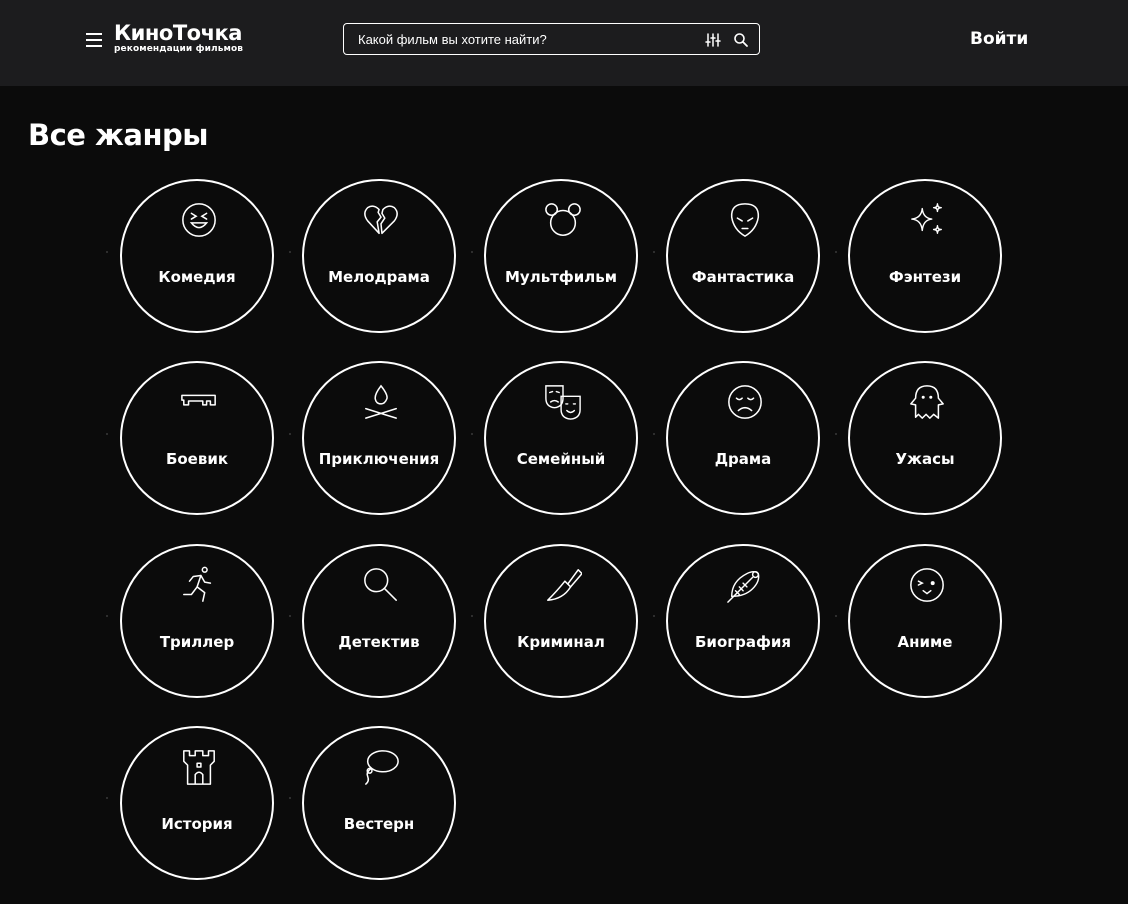  I want to click on logo: КиноТочка рекомендации фильмов, so click(178, 38).